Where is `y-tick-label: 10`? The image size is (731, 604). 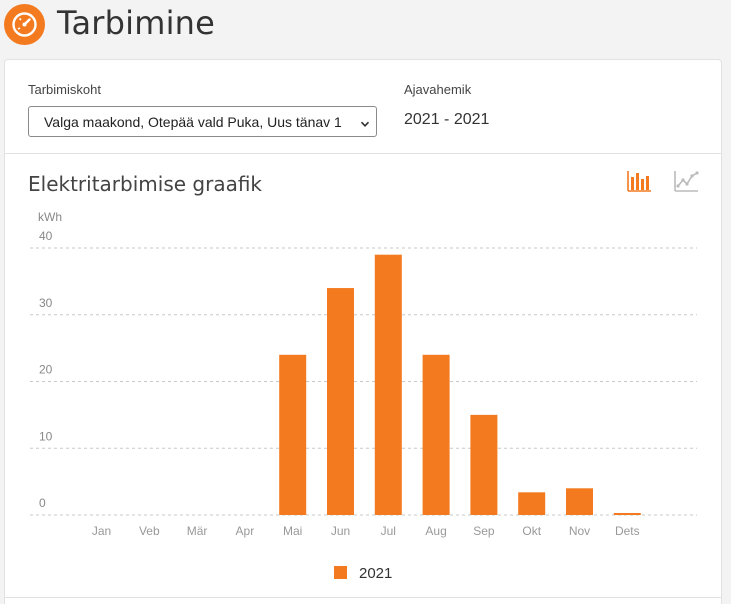
y-tick-label: 10 is located at coordinates (46, 436).